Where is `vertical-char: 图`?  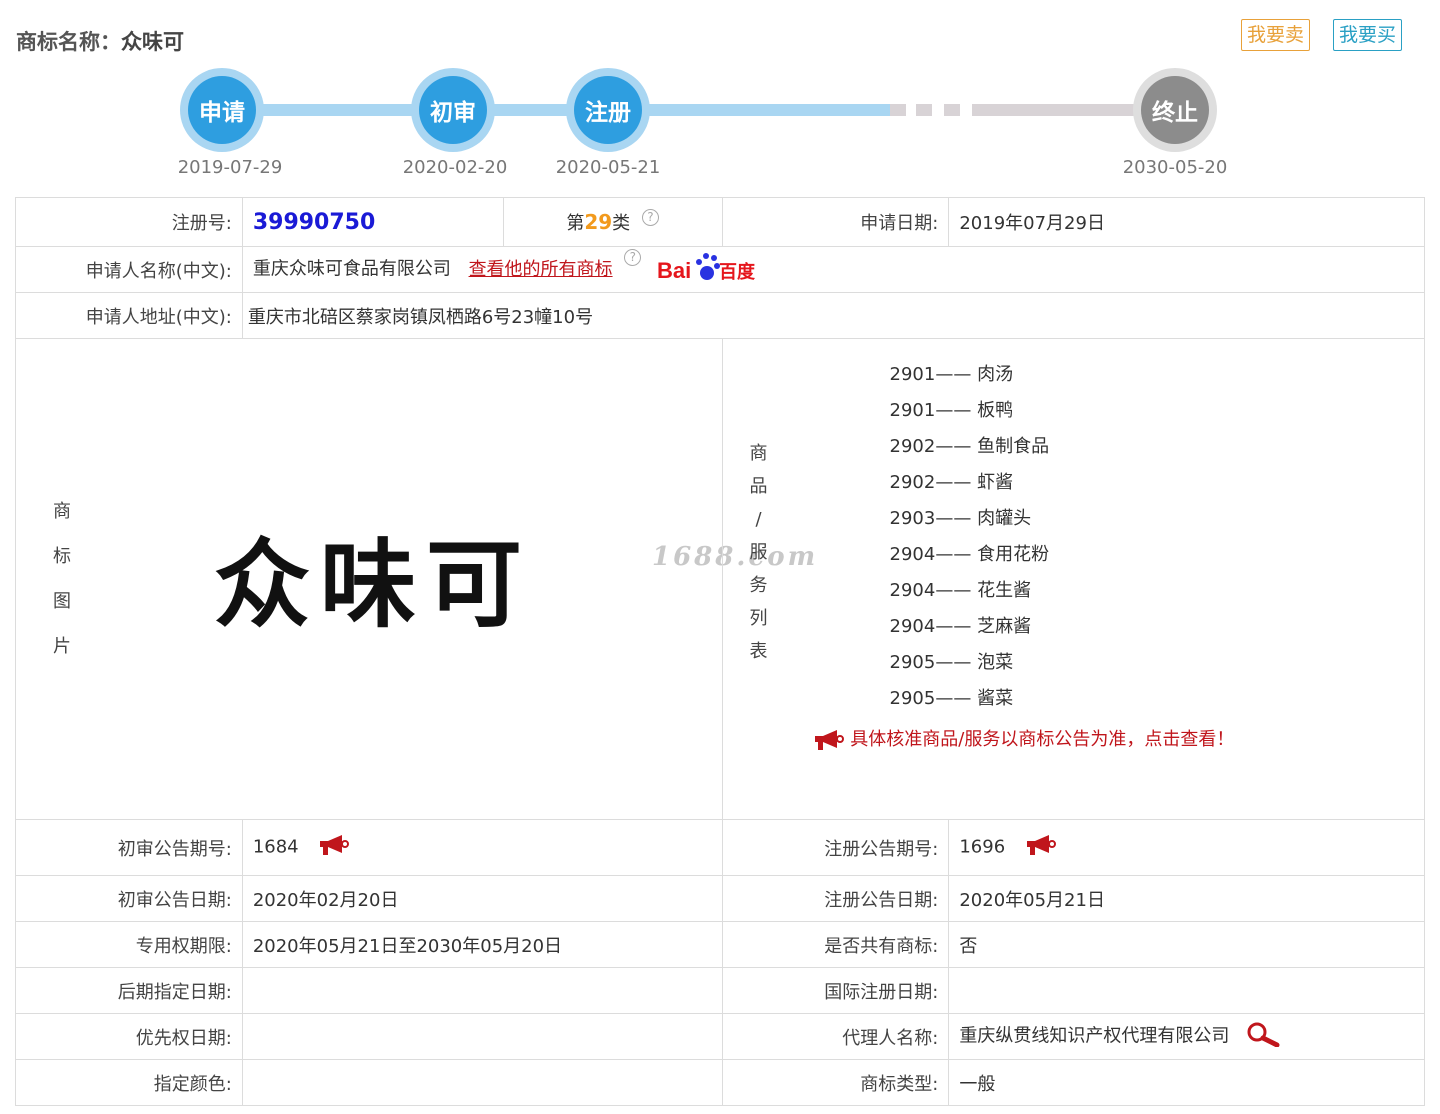
vertical-char: 图 is located at coordinates (62, 601).